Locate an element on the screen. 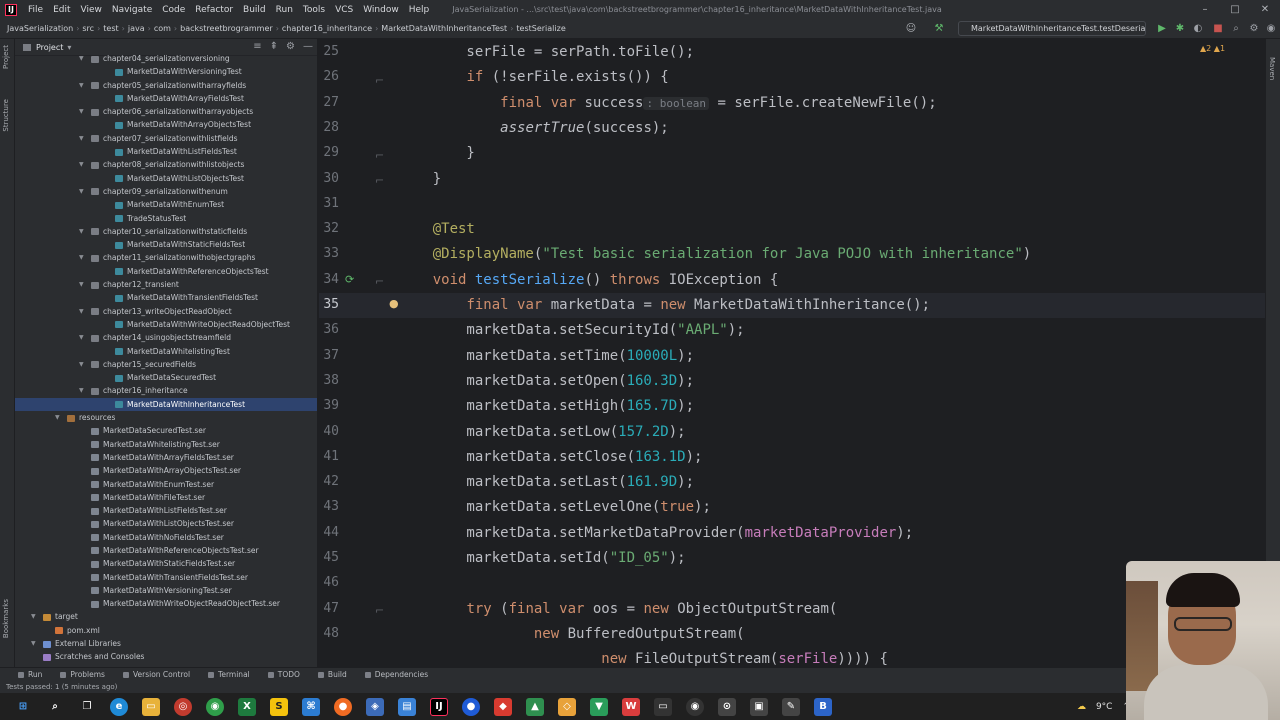  tool-tab-dependencies: Dependencies is located at coordinates (396, 674).